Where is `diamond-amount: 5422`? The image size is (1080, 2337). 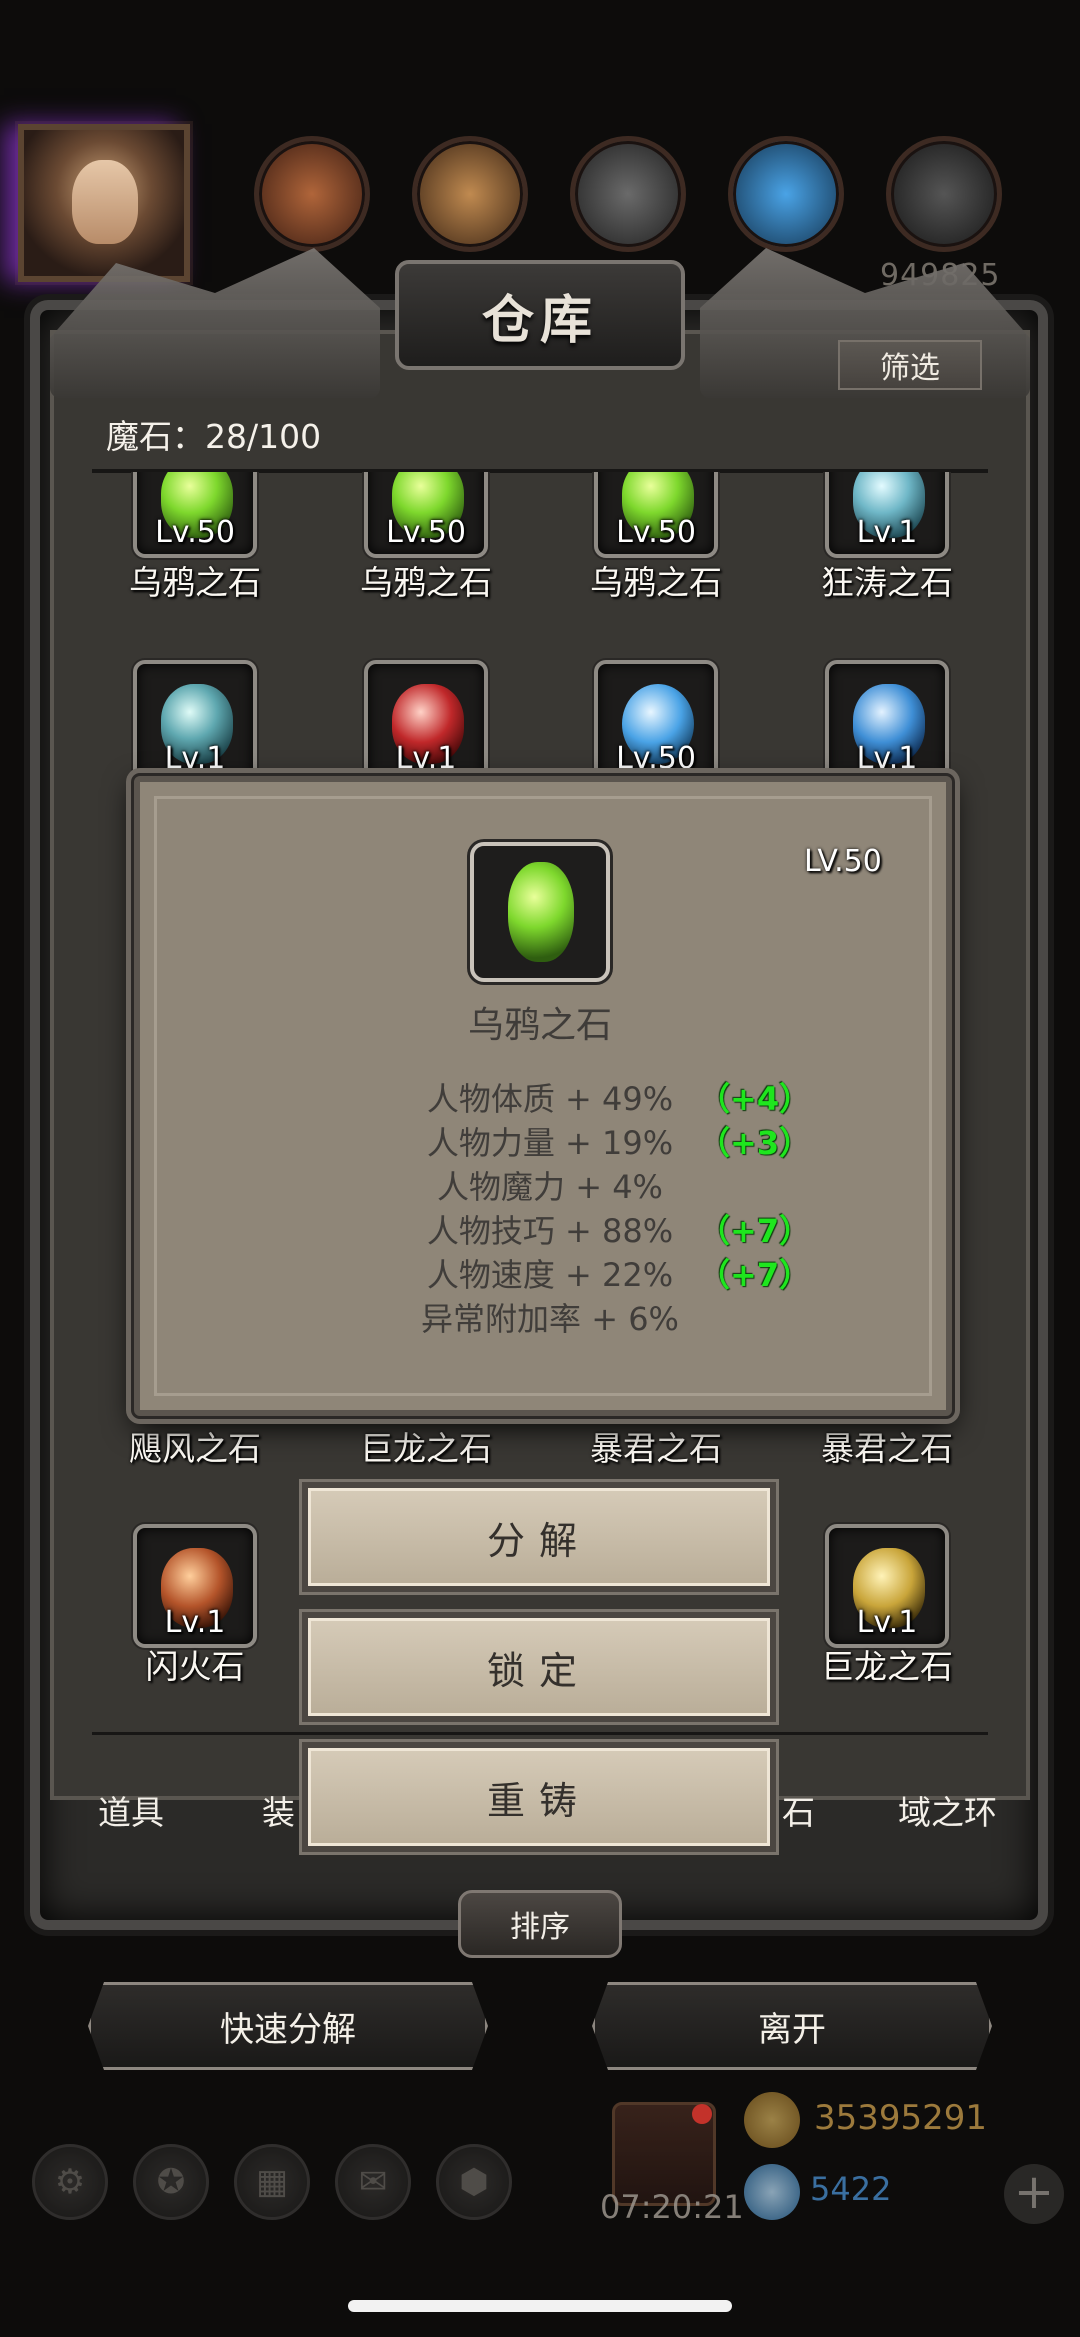 diamond-amount: 5422 is located at coordinates (851, 2189).